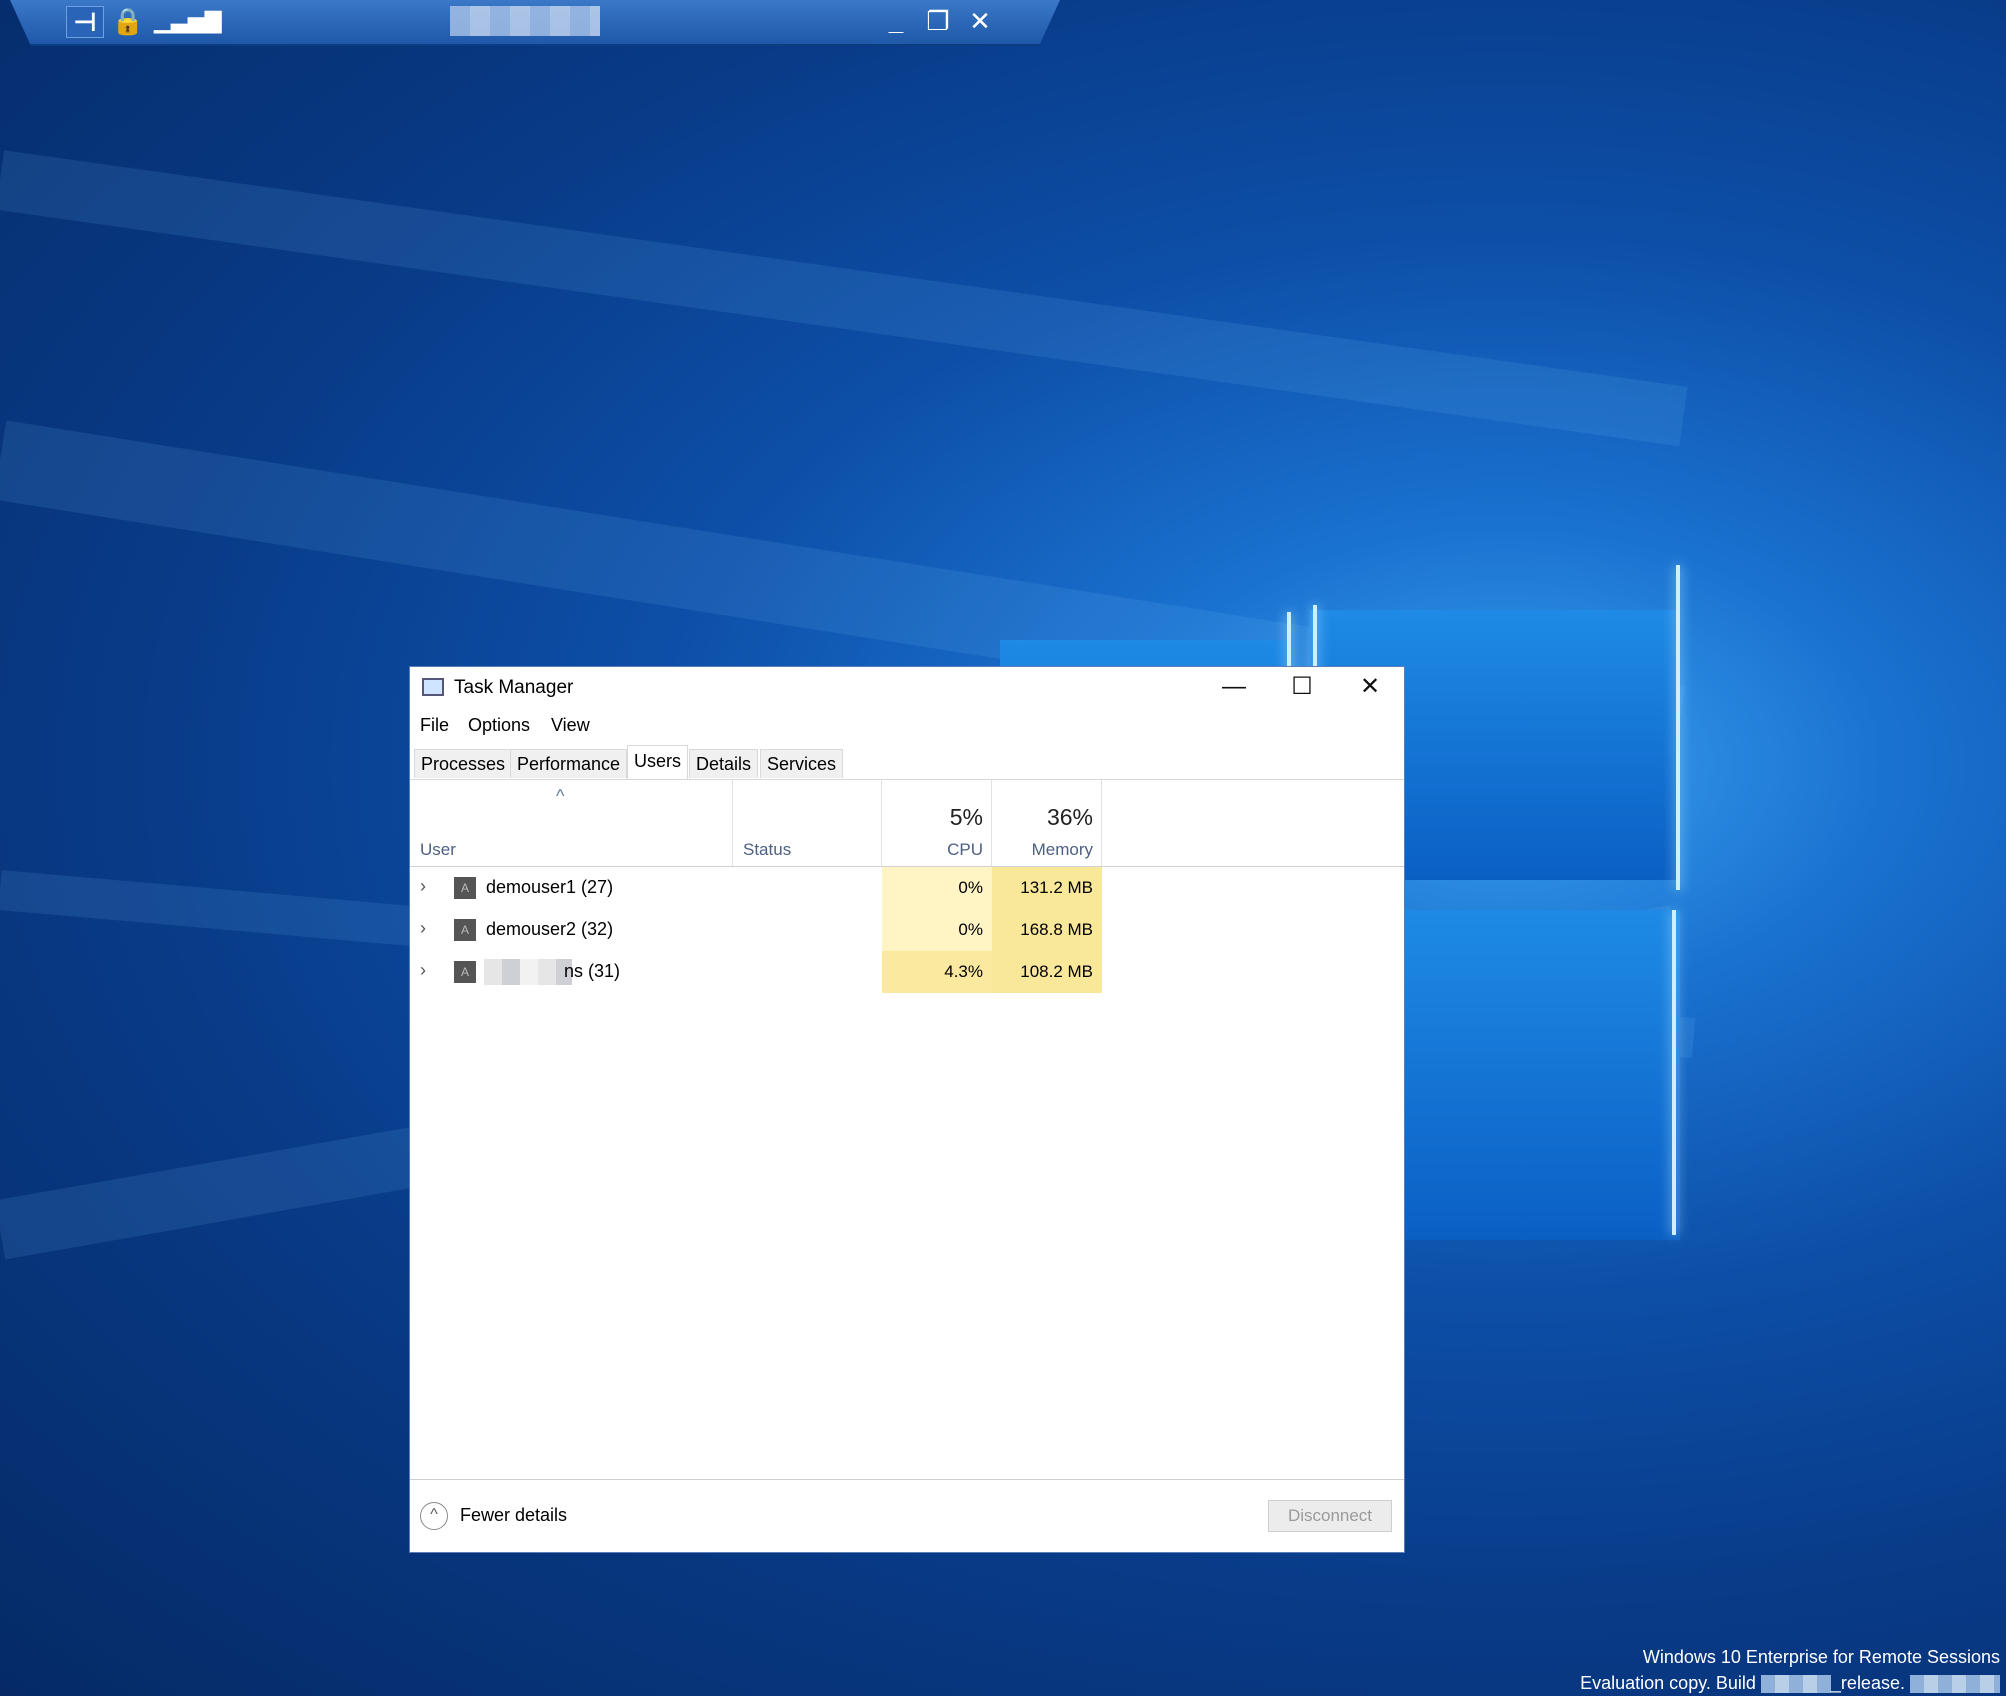 This screenshot has width=2006, height=1696. What do you see at coordinates (85, 22) in the screenshot?
I see `pin-icon: ⊣` at bounding box center [85, 22].